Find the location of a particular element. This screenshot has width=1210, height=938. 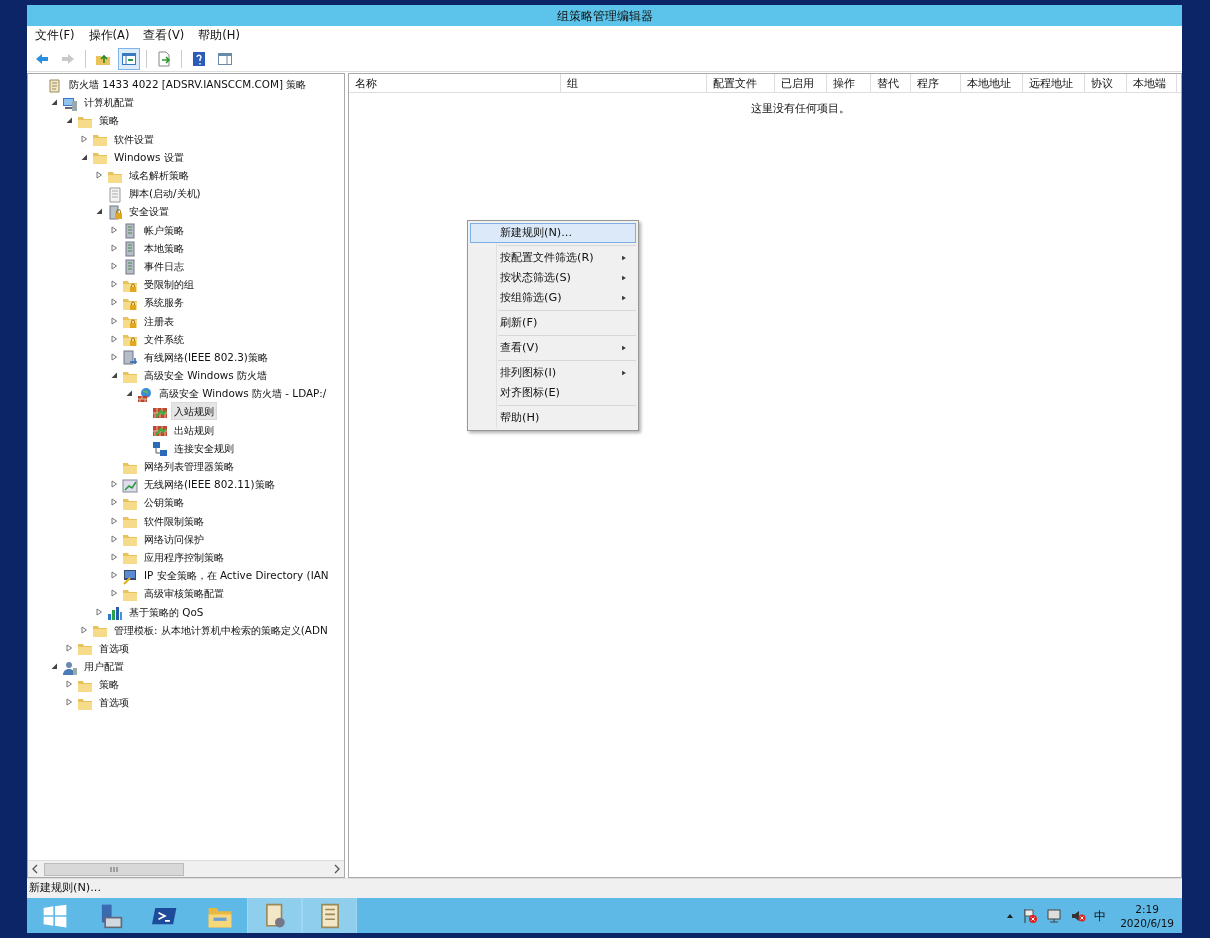

folder-icon is located at coordinates (130, 540).